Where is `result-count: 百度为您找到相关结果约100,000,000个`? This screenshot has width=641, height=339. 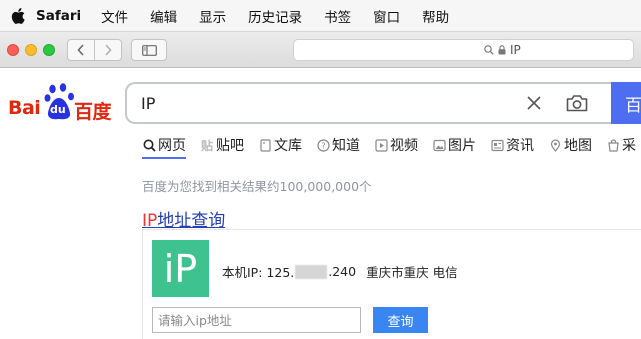 result-count: 百度为您找到相关结果约100,000,000个 is located at coordinates (257, 186).